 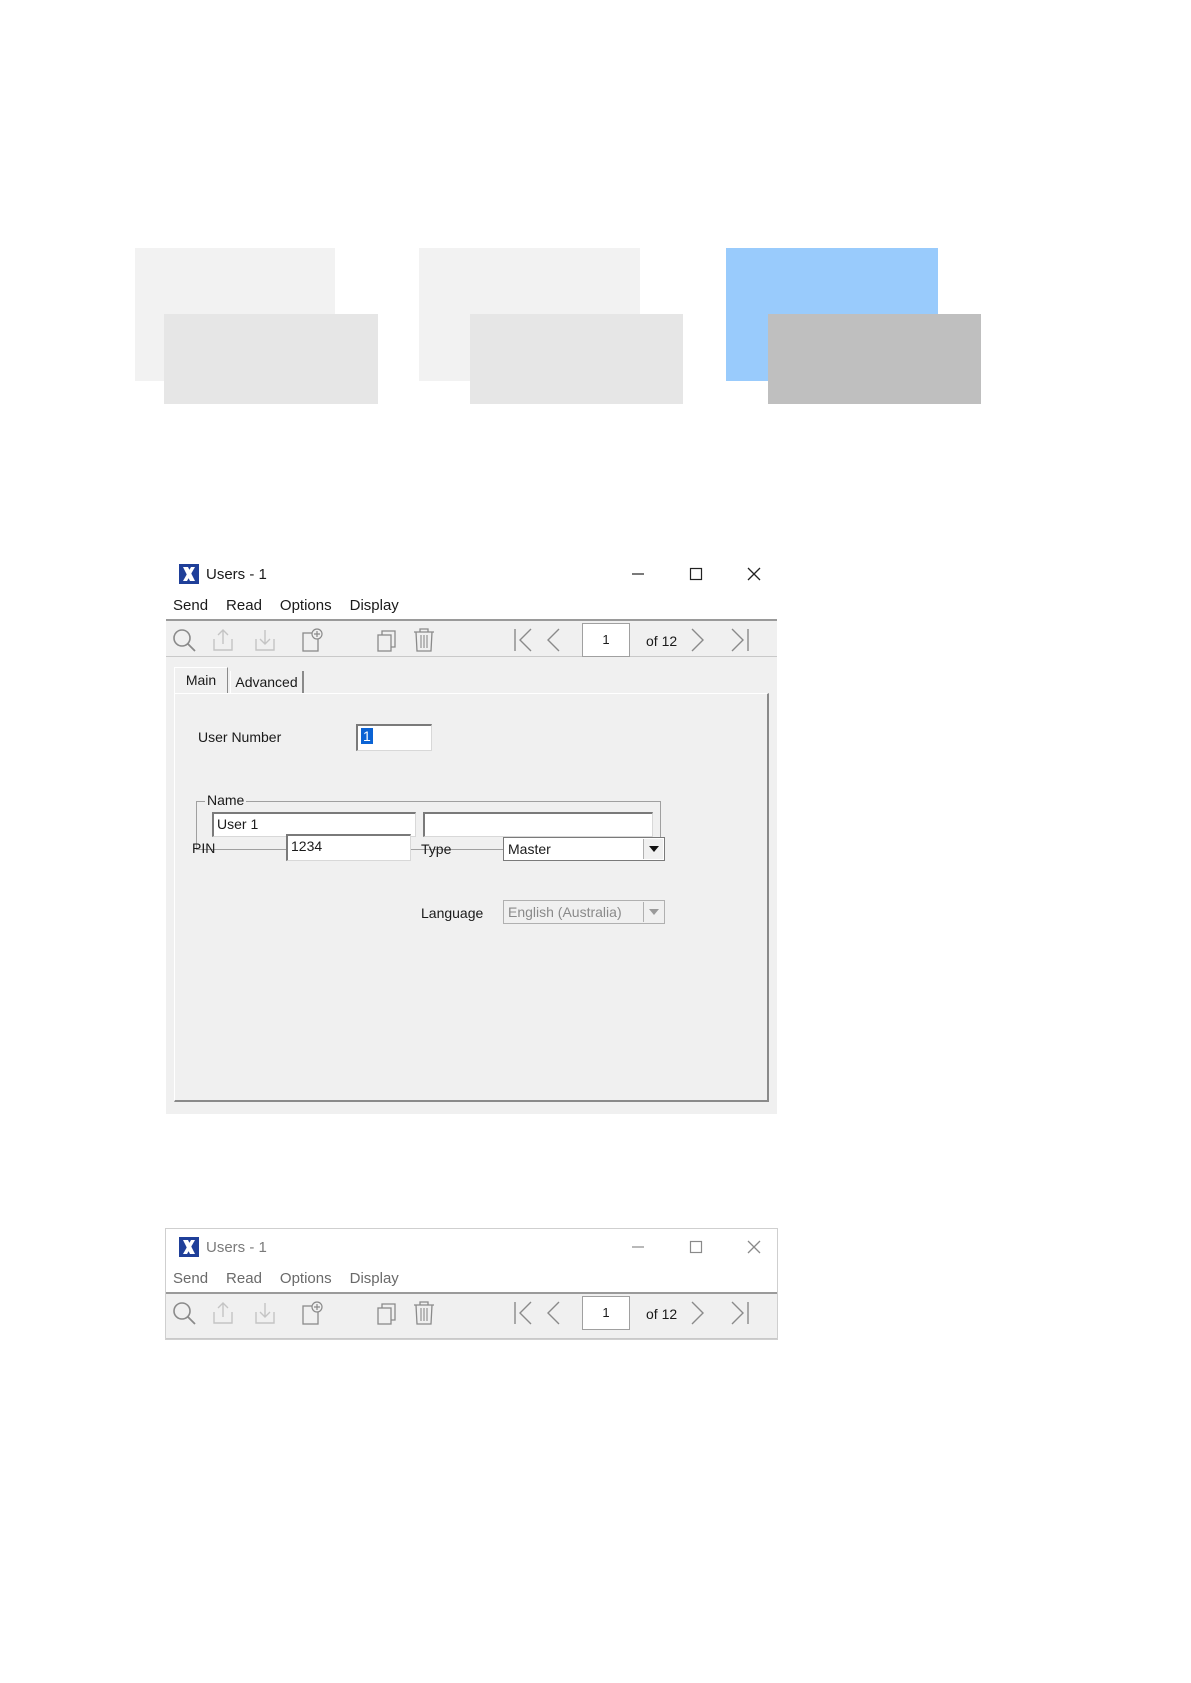 What do you see at coordinates (471, 1278) in the screenshot?
I see `menu-bar-inactive: Send Read Options Display` at bounding box center [471, 1278].